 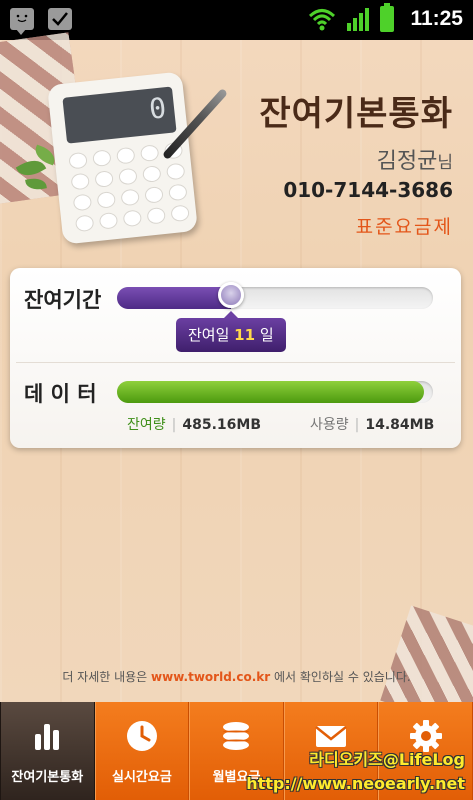 I want to click on calculator-display: 0, so click(x=119, y=115).